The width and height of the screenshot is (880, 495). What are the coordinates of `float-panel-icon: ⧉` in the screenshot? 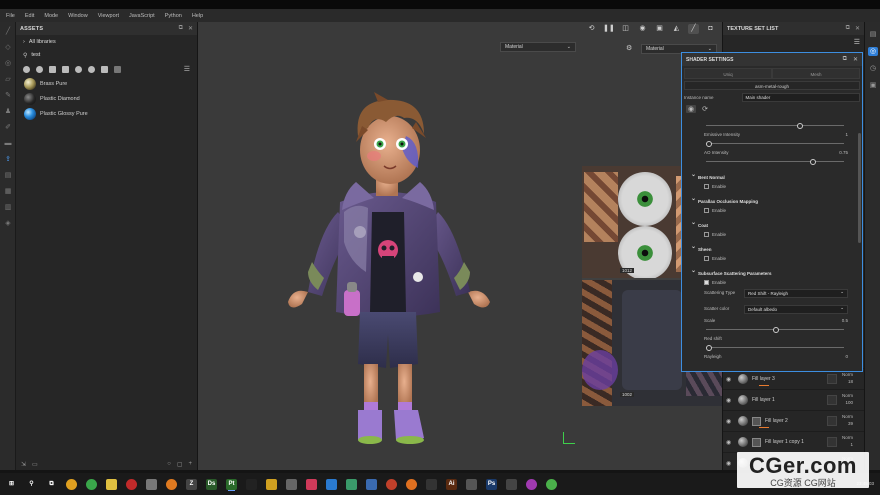 It's located at (181, 28).